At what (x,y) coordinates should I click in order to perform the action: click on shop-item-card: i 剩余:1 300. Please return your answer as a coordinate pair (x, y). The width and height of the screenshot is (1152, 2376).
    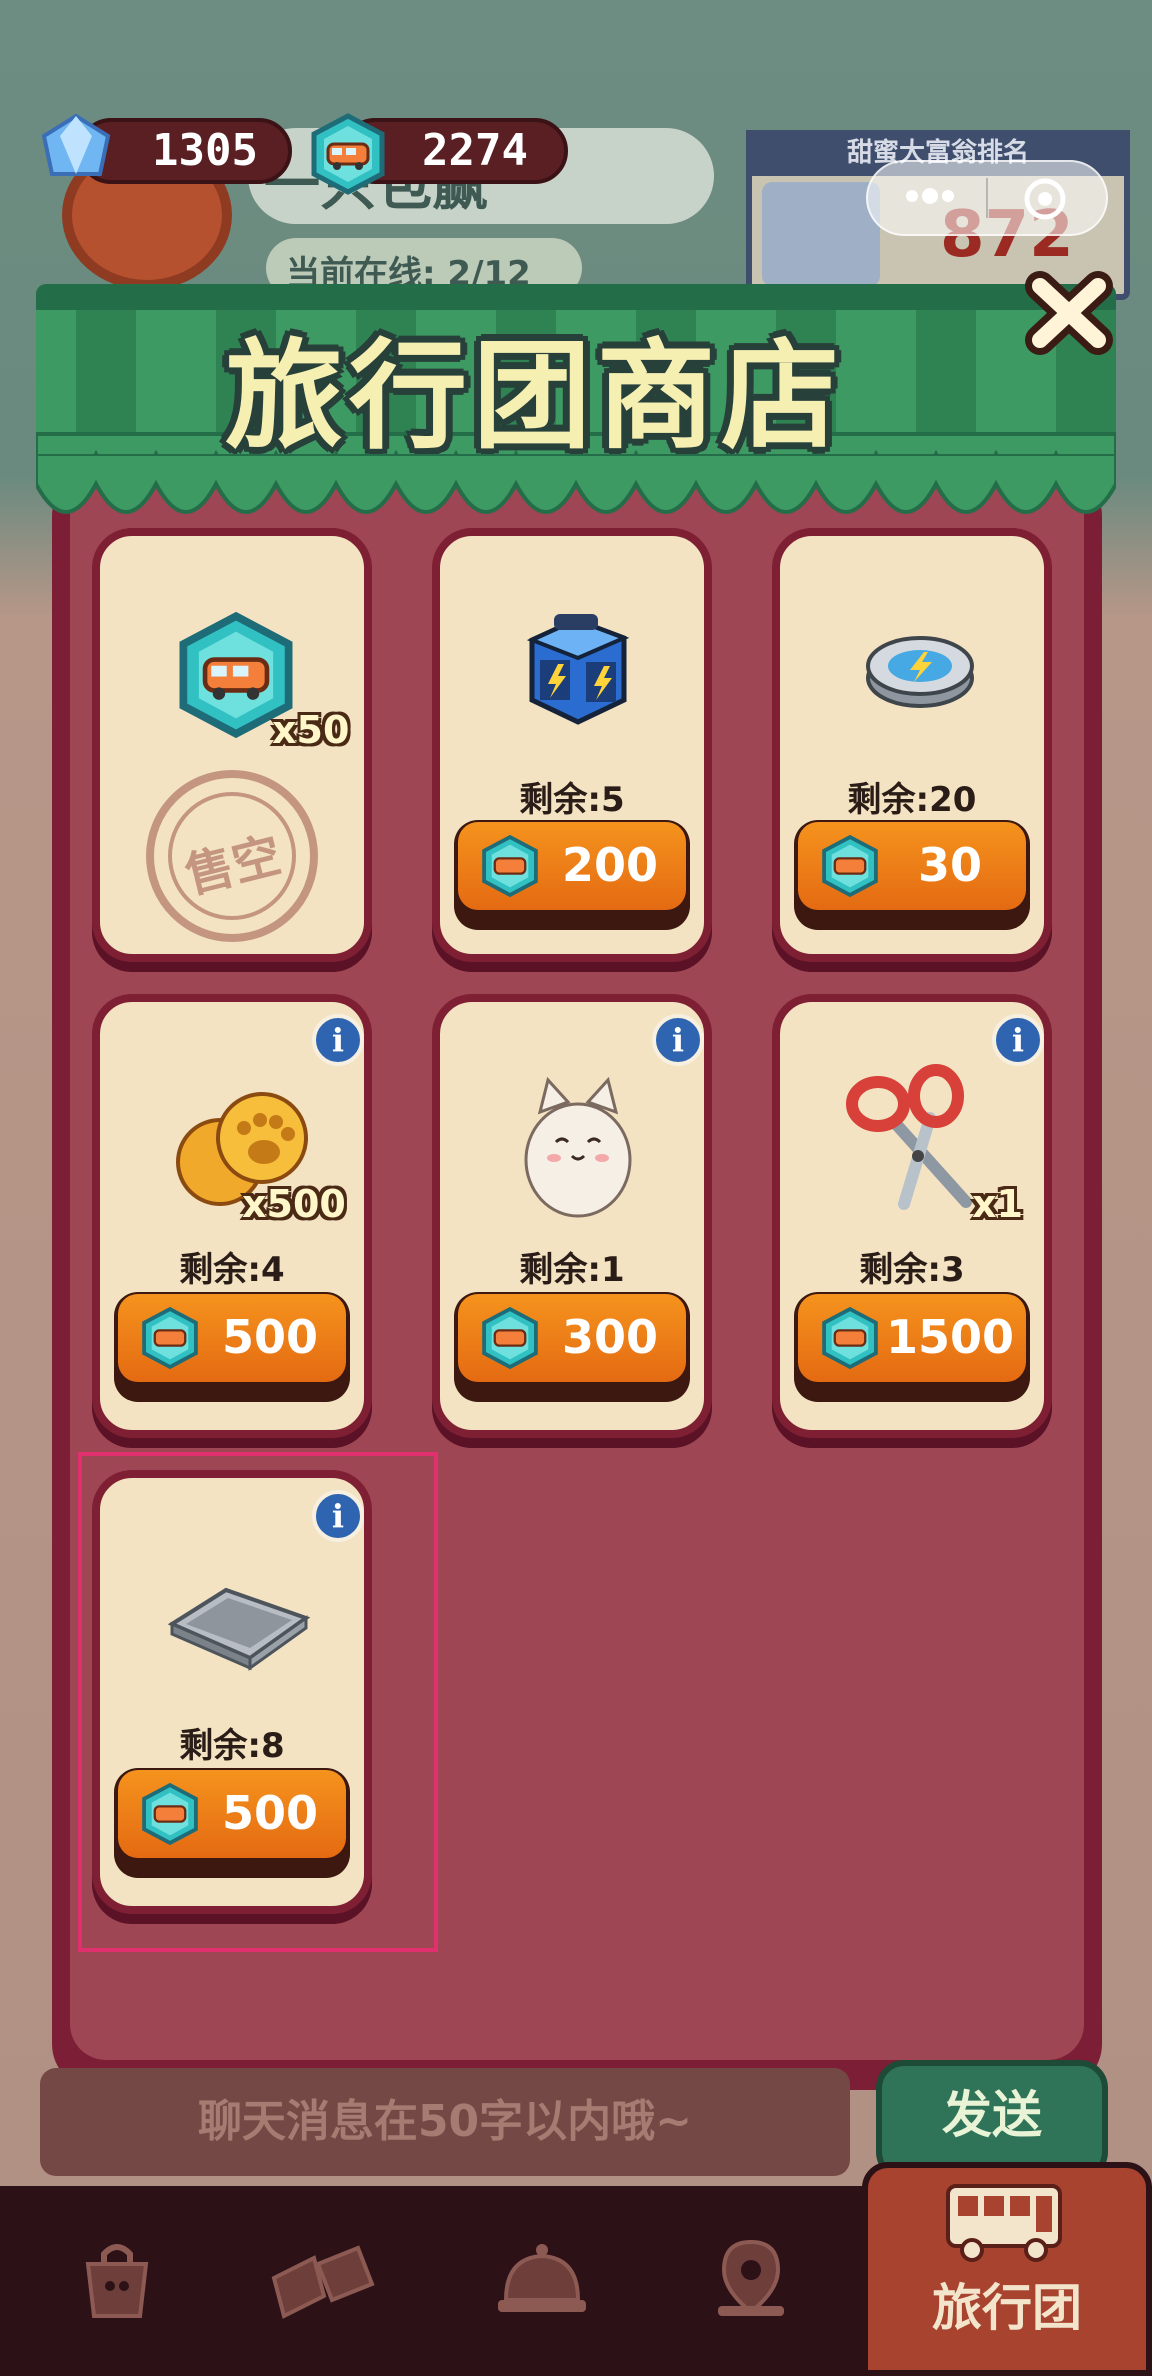
    Looking at the image, I should click on (572, 1216).